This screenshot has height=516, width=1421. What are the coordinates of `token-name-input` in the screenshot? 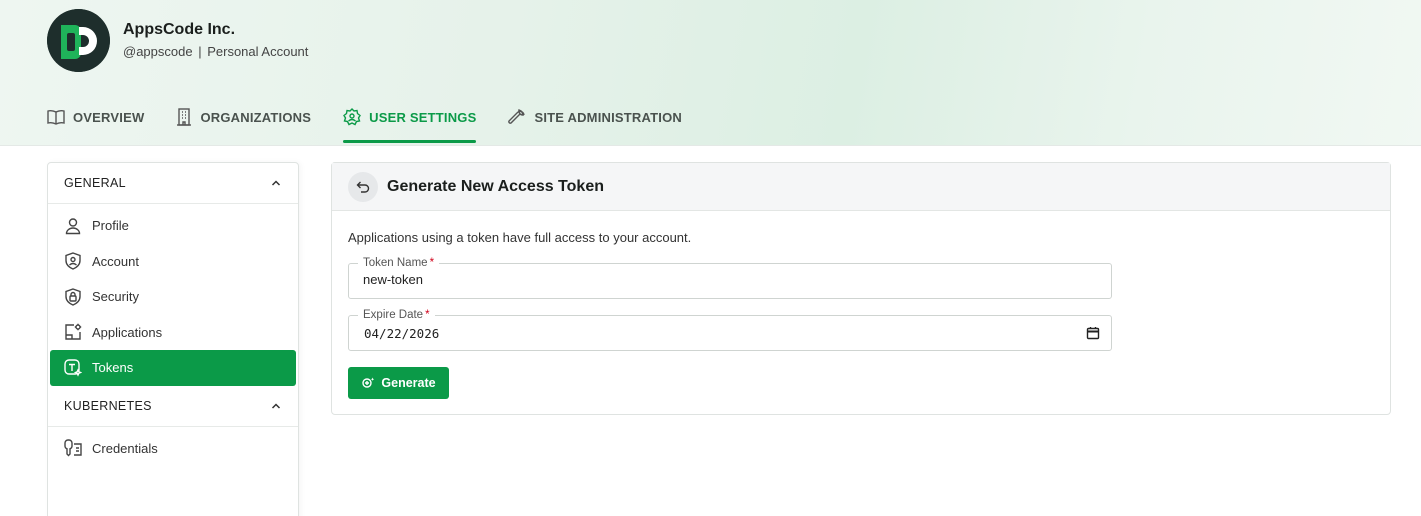 It's located at (713, 279).